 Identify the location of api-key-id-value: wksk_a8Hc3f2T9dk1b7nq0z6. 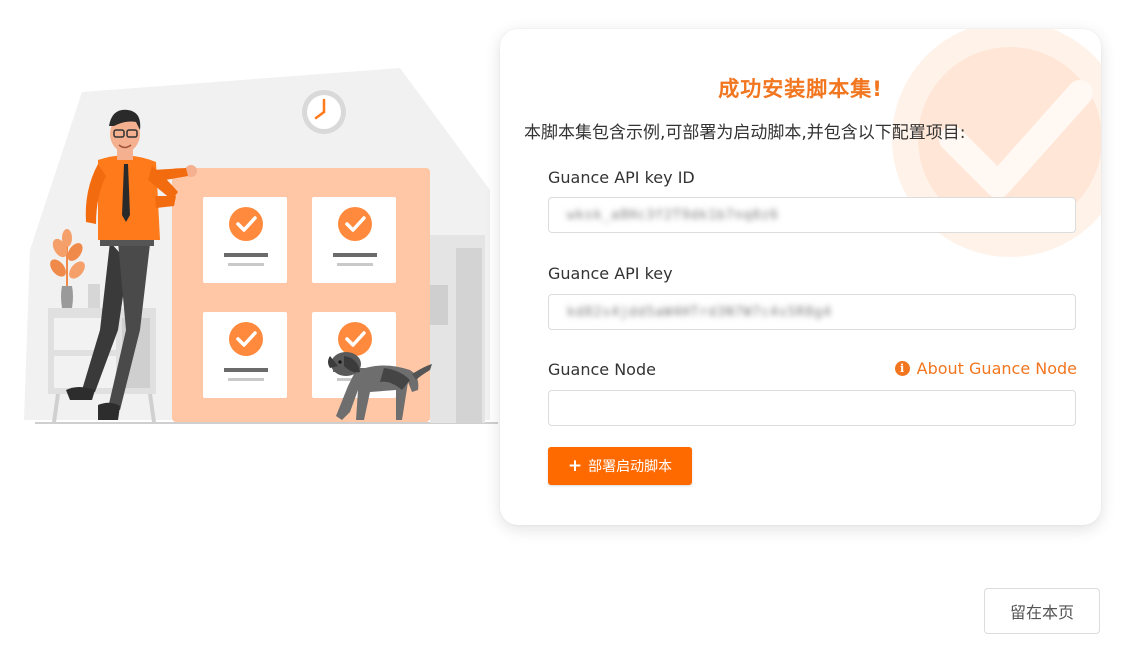
(673, 215).